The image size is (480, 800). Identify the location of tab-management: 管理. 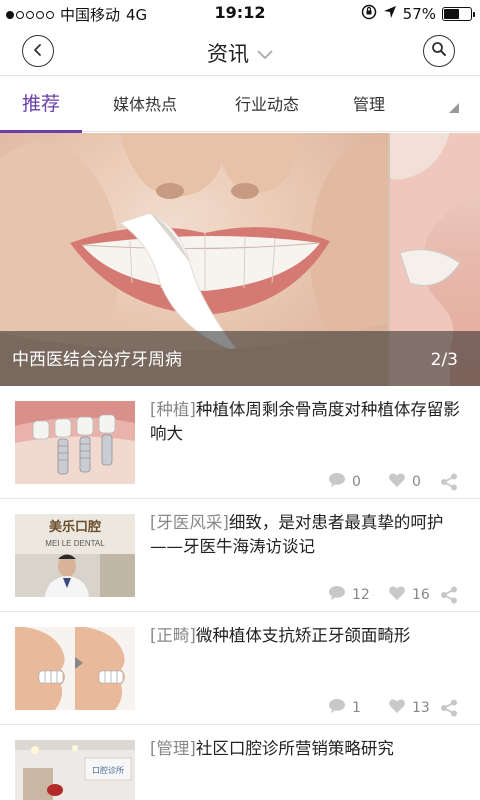
(369, 104).